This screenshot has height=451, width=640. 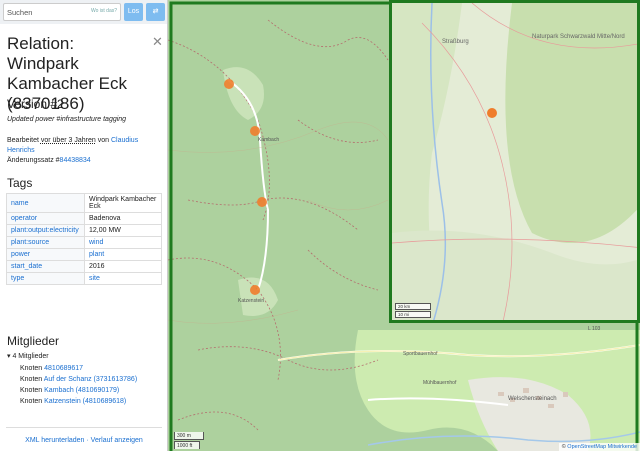 I want to click on scale-metric: 300 m, so click(x=189, y=436).